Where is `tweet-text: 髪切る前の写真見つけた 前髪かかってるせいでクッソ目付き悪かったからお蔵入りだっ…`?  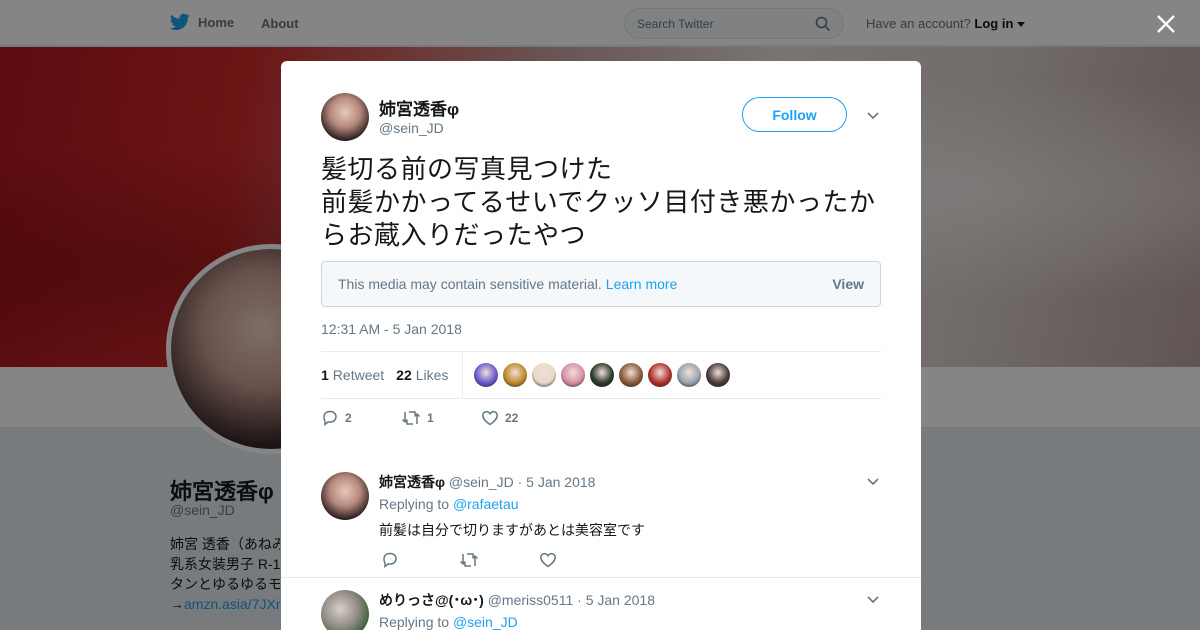
tweet-text: 髪切る前の写真見つけた 前髪かかってるせいでクッソ目付き悪かったからお蔵入りだっ… is located at coordinates (598, 202).